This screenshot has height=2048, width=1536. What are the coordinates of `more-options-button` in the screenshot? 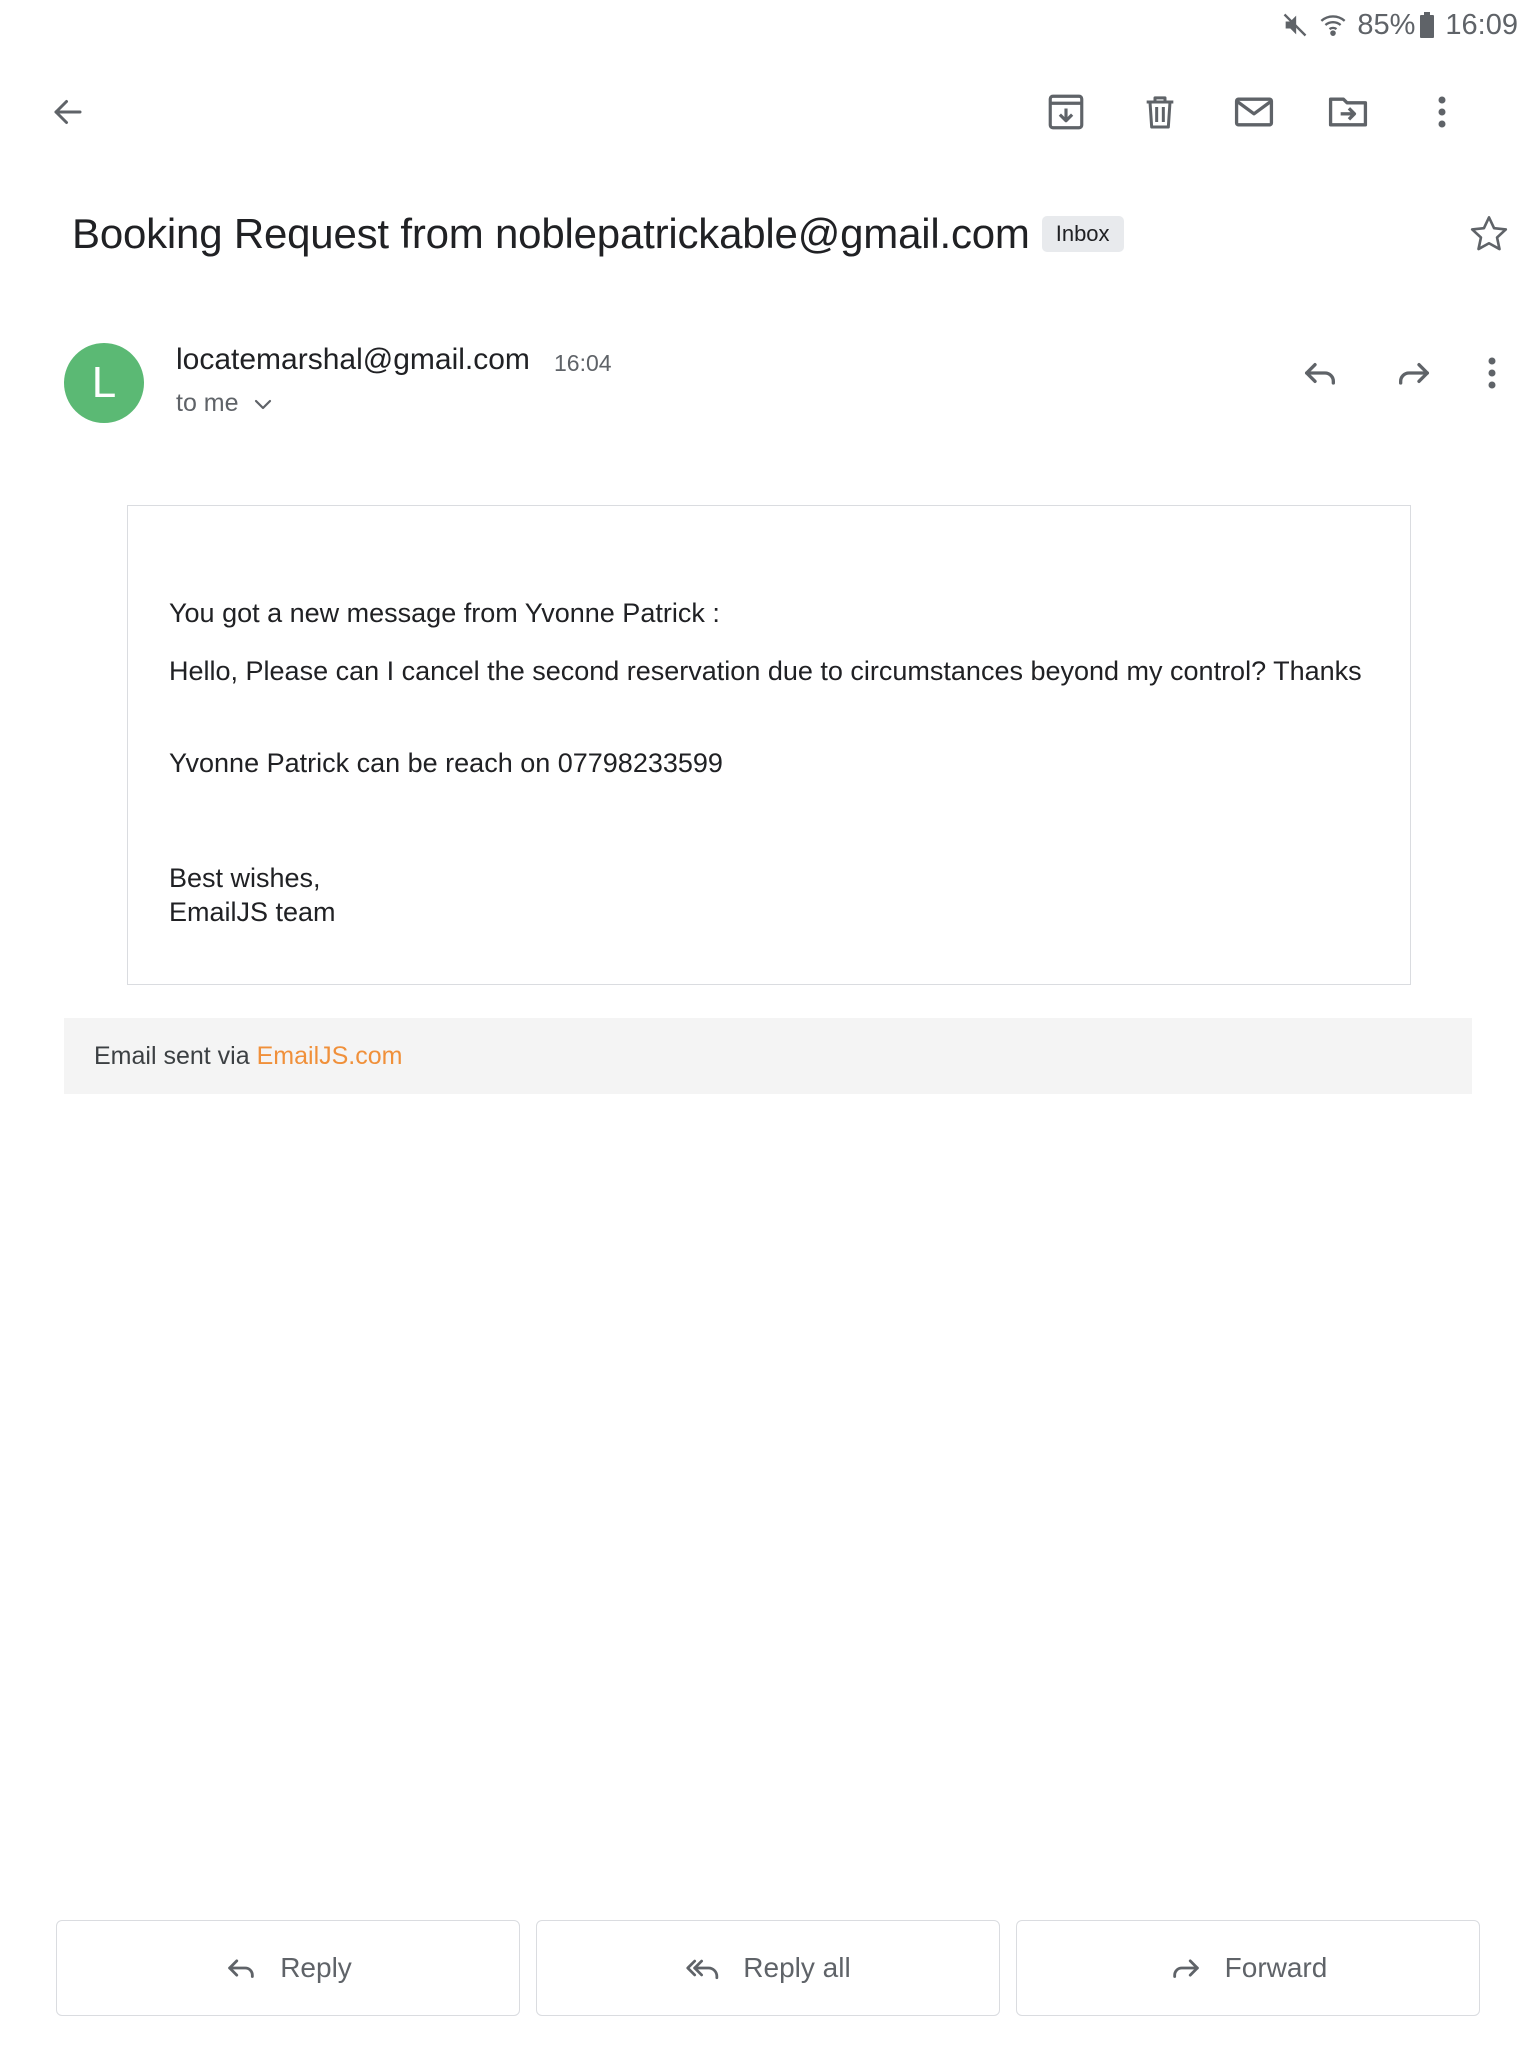 It's located at (1442, 112).